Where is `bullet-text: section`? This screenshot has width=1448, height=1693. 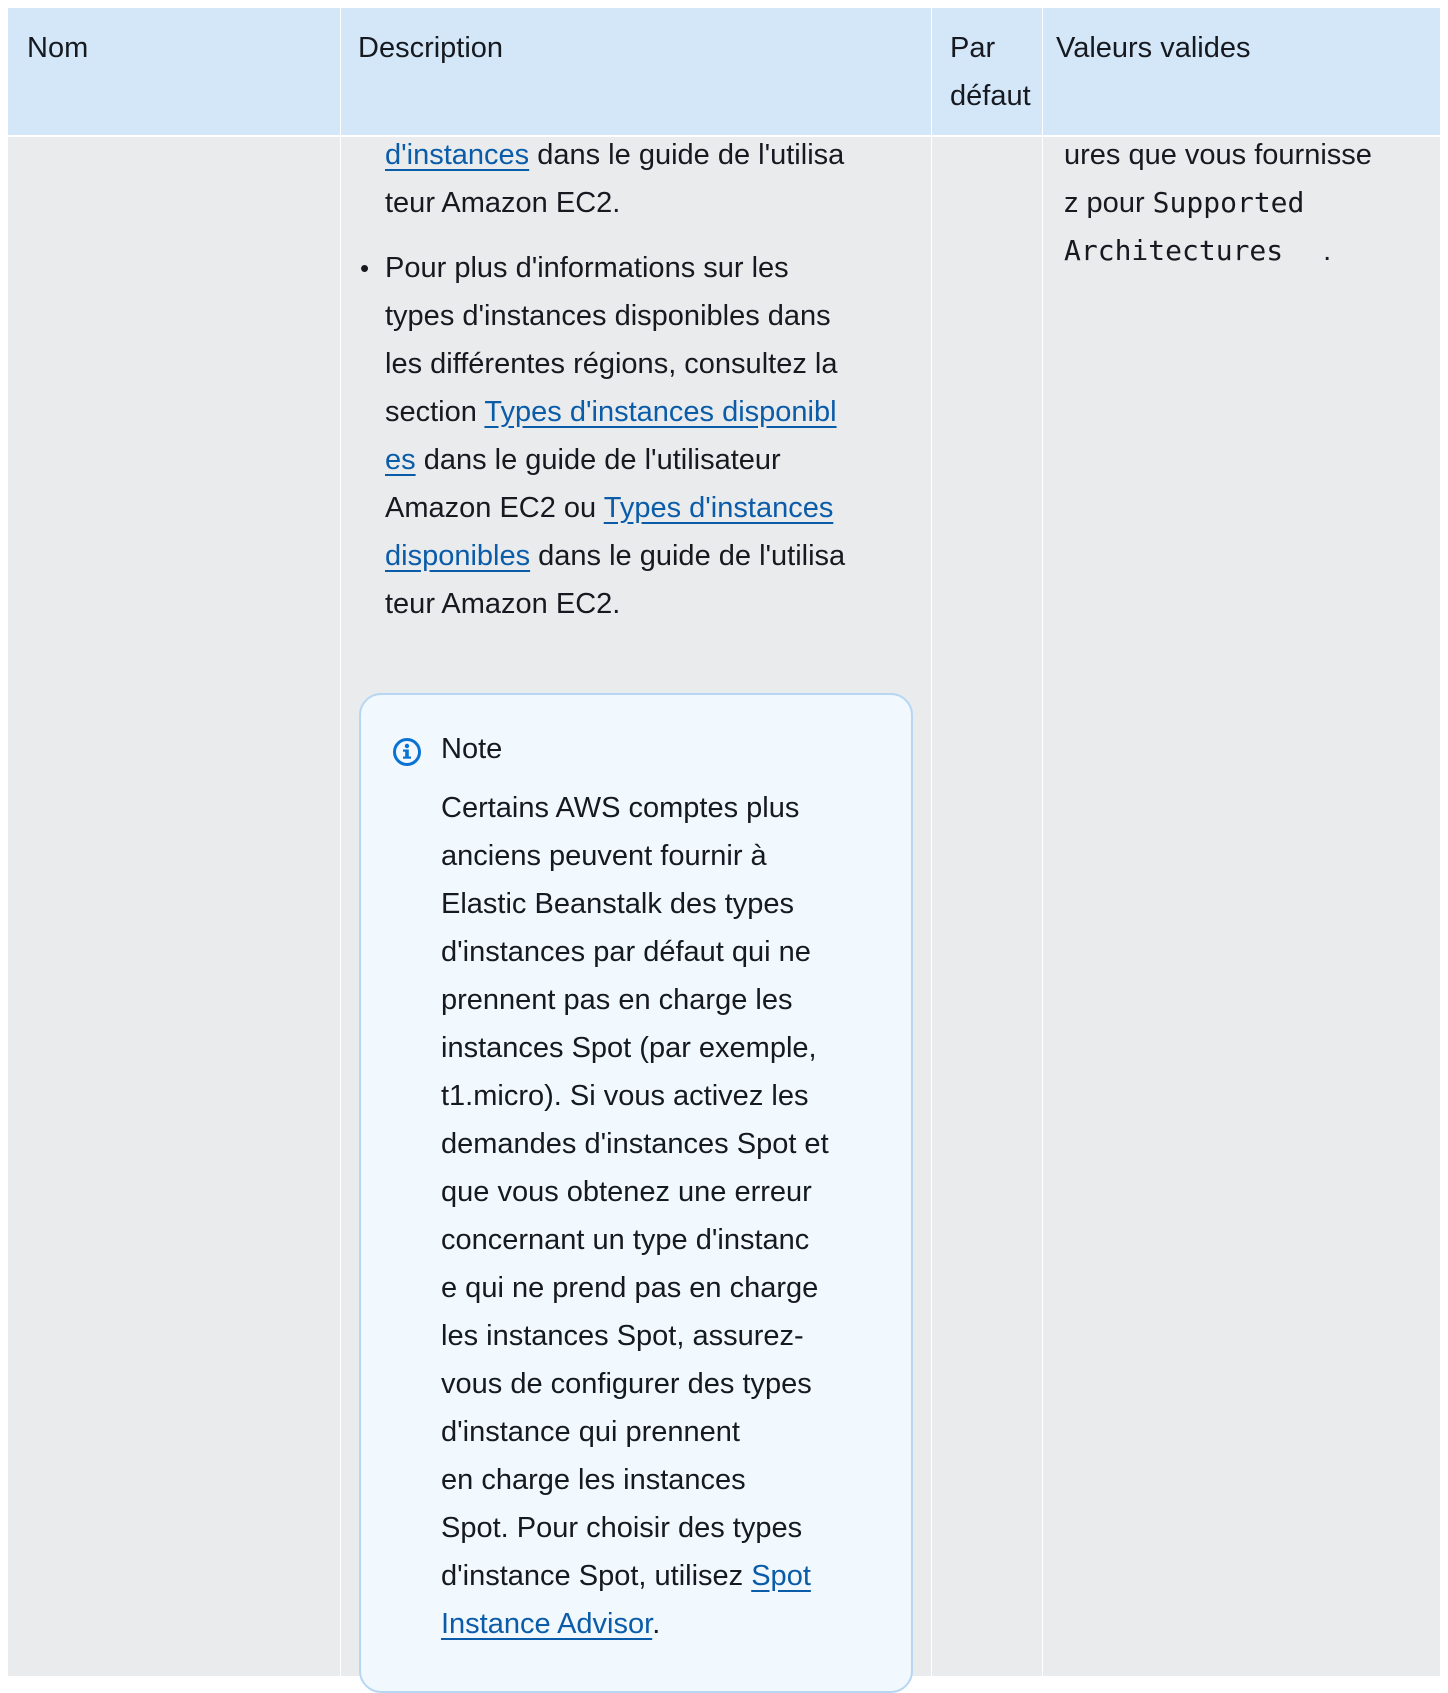
bullet-text: section is located at coordinates (435, 412).